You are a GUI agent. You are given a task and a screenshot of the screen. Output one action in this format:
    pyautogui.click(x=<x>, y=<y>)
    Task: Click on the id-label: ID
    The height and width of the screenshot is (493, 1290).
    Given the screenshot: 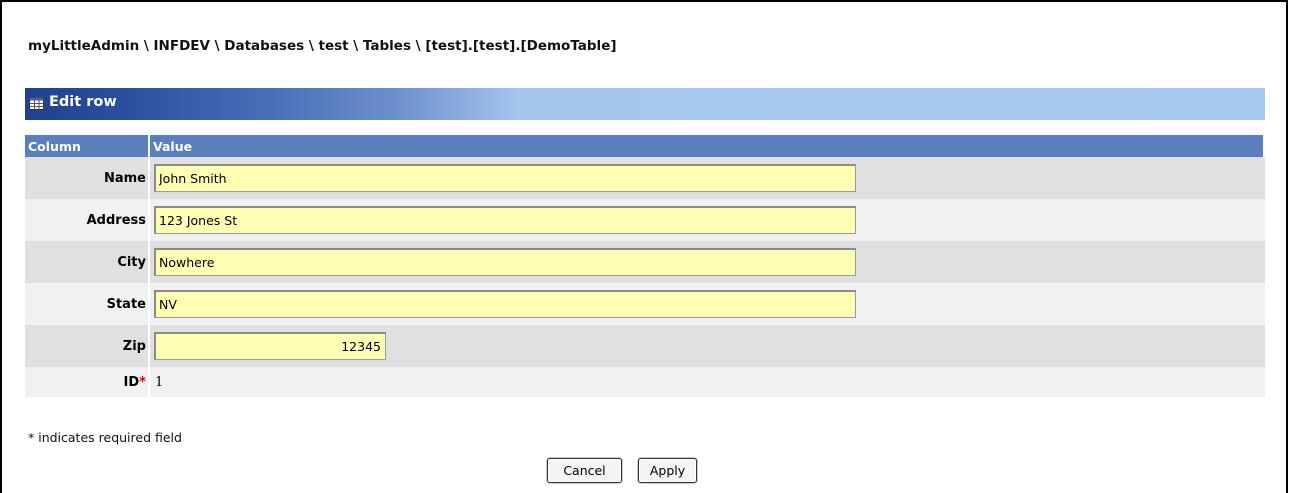 What is the action you would take?
    pyautogui.click(x=131, y=382)
    